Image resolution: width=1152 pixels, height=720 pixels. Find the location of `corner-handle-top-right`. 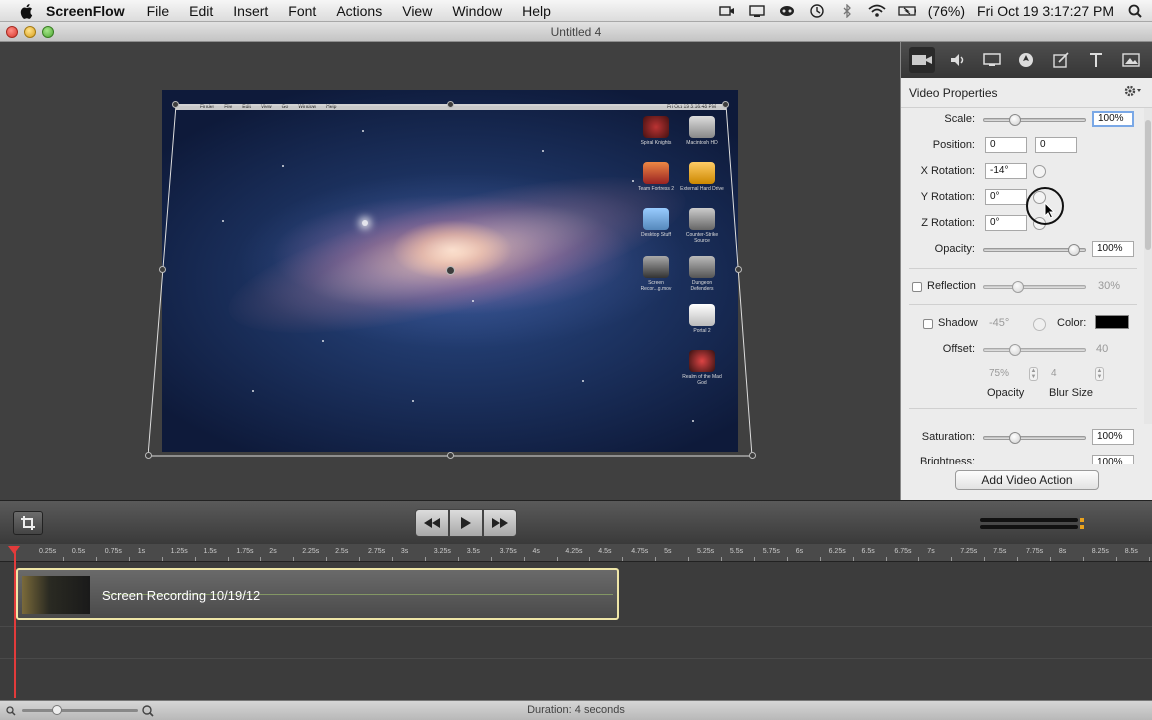

corner-handle-top-right is located at coordinates (725, 104).